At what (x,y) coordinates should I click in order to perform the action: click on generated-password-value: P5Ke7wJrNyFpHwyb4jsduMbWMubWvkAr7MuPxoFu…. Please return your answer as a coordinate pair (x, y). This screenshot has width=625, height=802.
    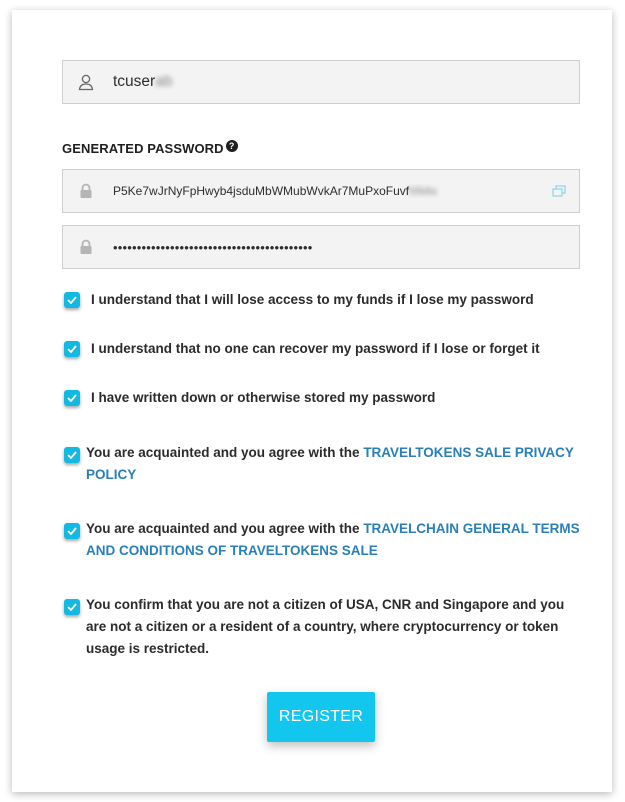
    Looking at the image, I should click on (326, 191).